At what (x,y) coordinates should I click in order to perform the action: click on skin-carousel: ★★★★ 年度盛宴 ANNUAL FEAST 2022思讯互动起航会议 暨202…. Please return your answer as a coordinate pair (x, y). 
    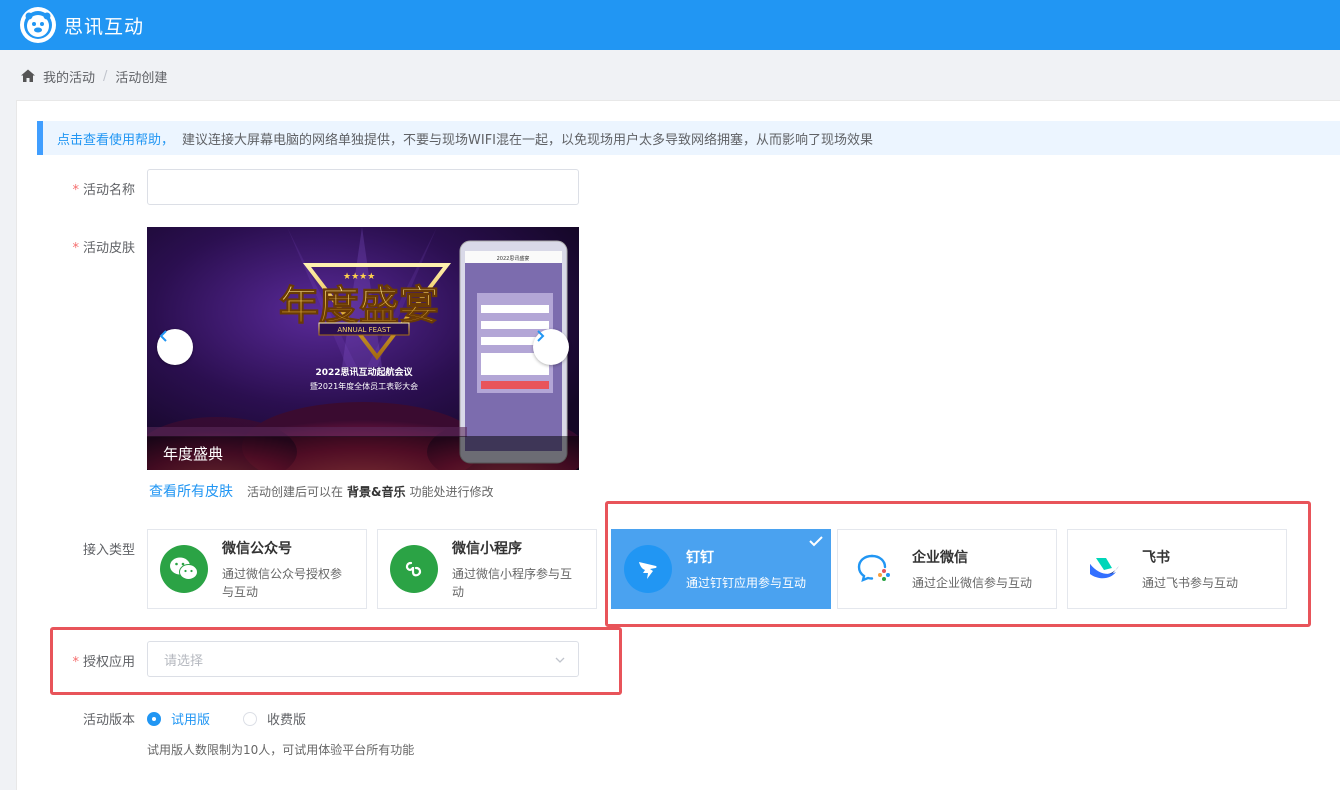
    Looking at the image, I should click on (363, 348).